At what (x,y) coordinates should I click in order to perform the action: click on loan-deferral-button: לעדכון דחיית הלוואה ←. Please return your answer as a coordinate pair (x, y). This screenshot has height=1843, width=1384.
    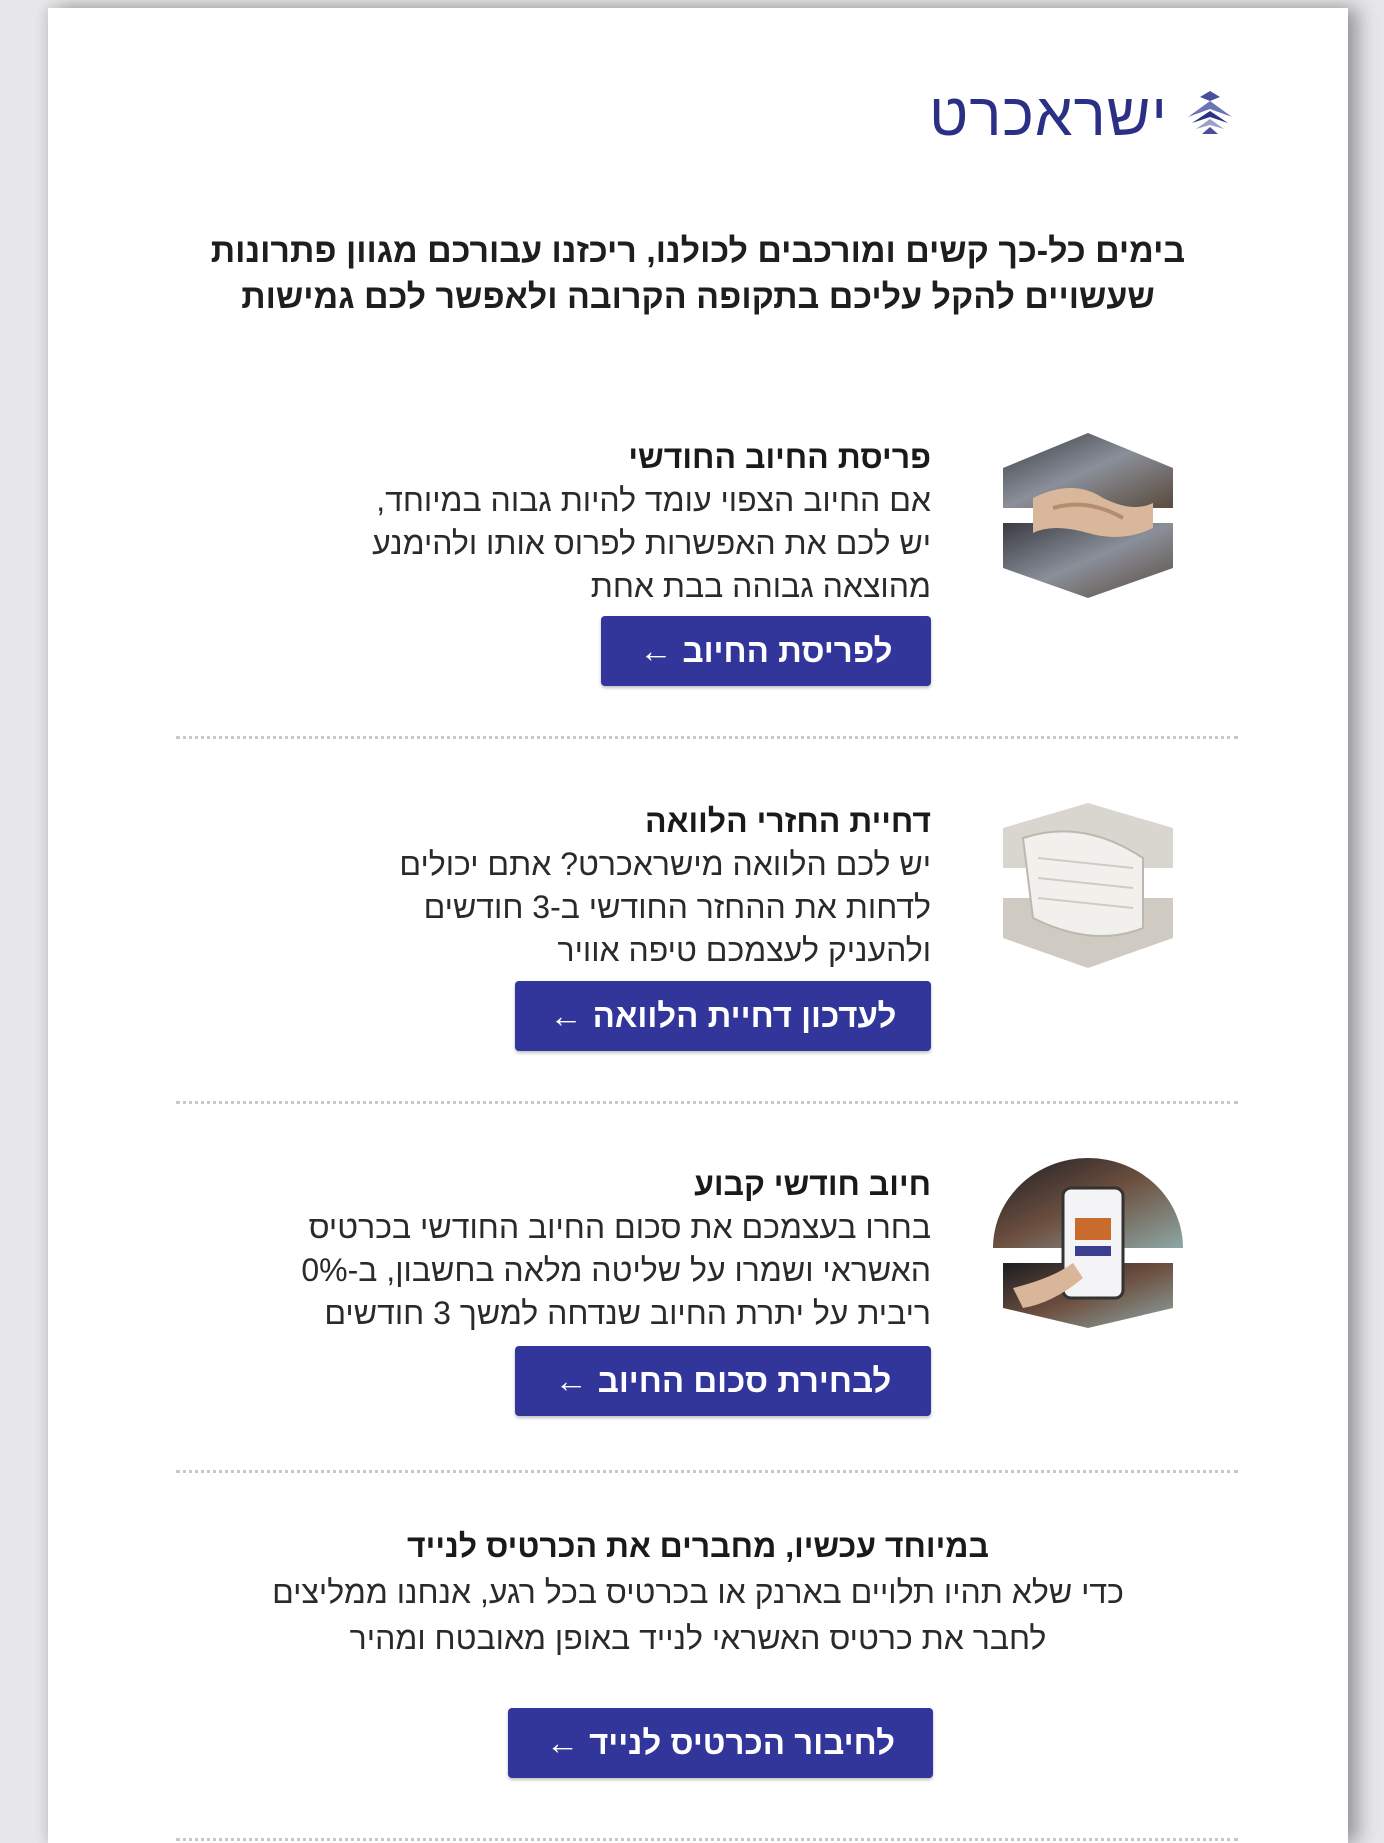
    Looking at the image, I should click on (723, 1016).